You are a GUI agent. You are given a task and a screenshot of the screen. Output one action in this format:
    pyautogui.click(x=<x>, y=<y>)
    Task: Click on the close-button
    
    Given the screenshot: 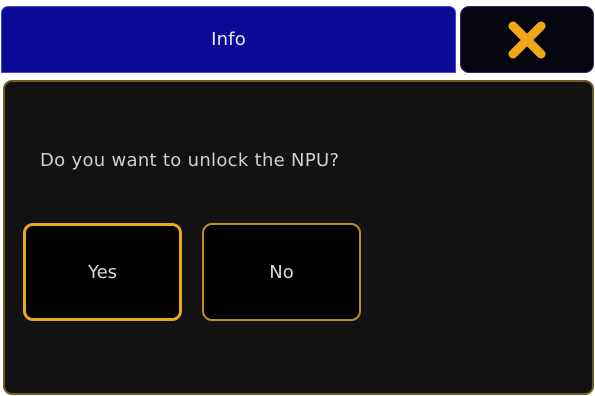 What is the action you would take?
    pyautogui.click(x=527, y=39)
    